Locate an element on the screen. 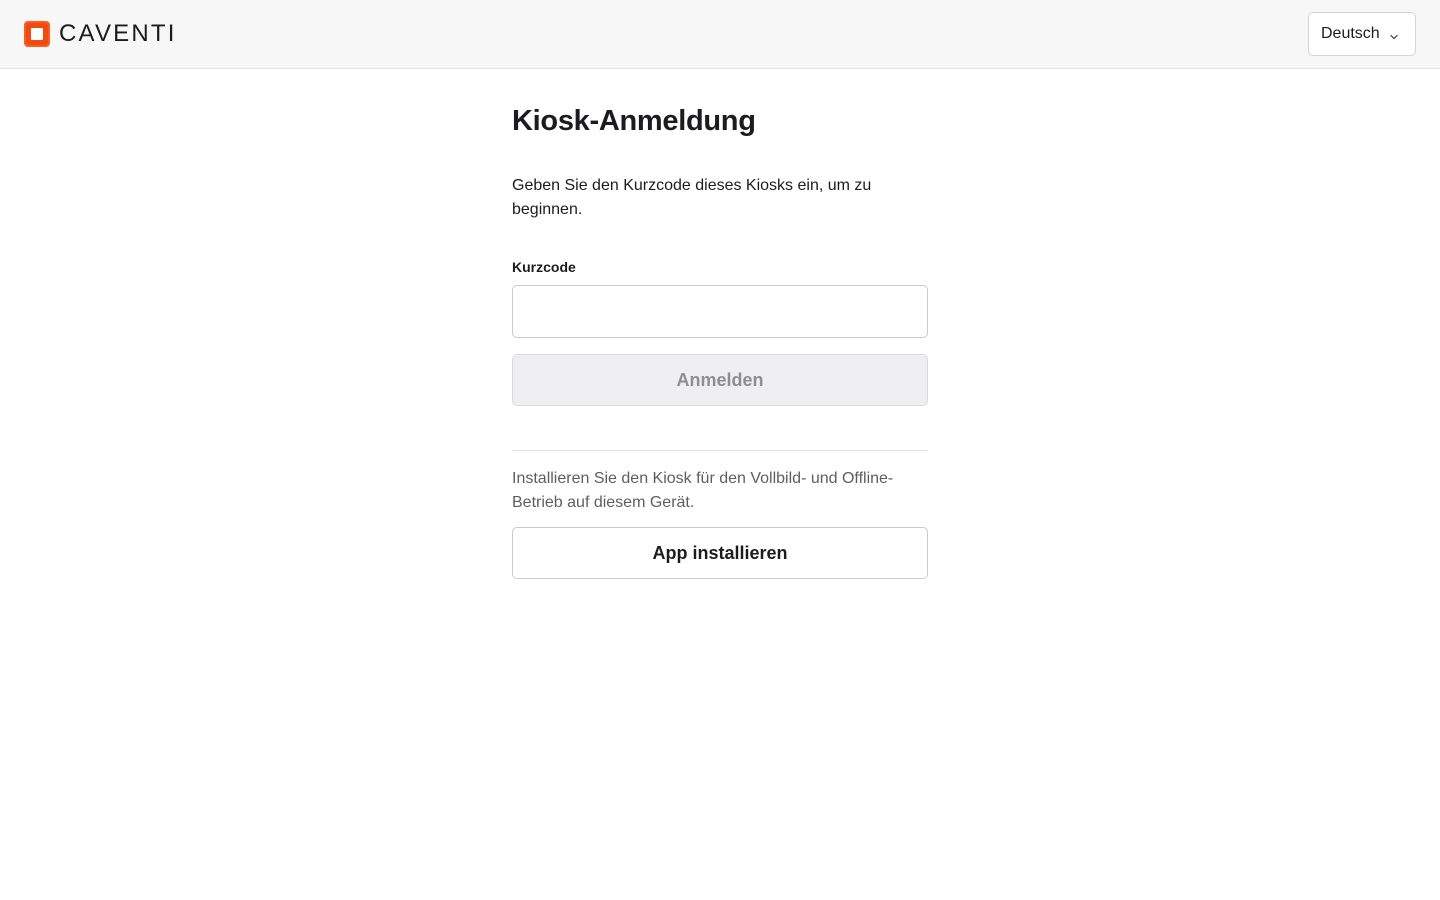 This screenshot has width=1440, height=900. code-field-label: Kurzcode is located at coordinates (544, 267).